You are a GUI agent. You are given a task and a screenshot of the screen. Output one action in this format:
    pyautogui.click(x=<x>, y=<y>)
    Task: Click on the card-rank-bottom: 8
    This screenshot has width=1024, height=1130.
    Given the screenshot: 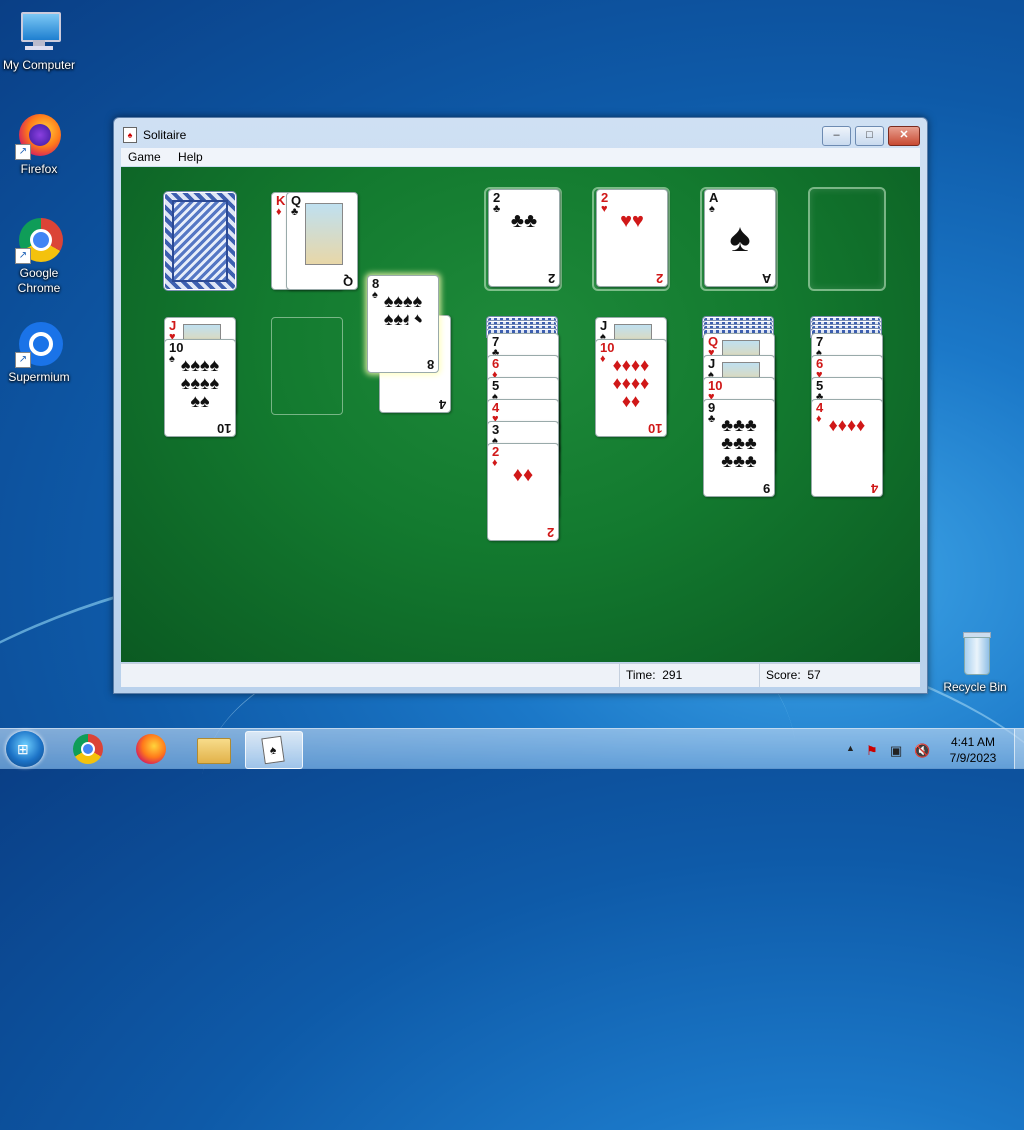 What is the action you would take?
    pyautogui.click(x=430, y=364)
    